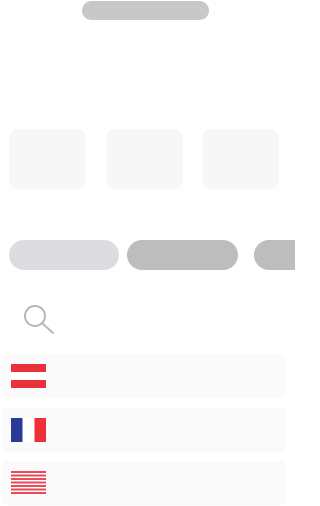 This screenshot has height=506, width=320. I want to click on flag-france-icon, so click(28, 430).